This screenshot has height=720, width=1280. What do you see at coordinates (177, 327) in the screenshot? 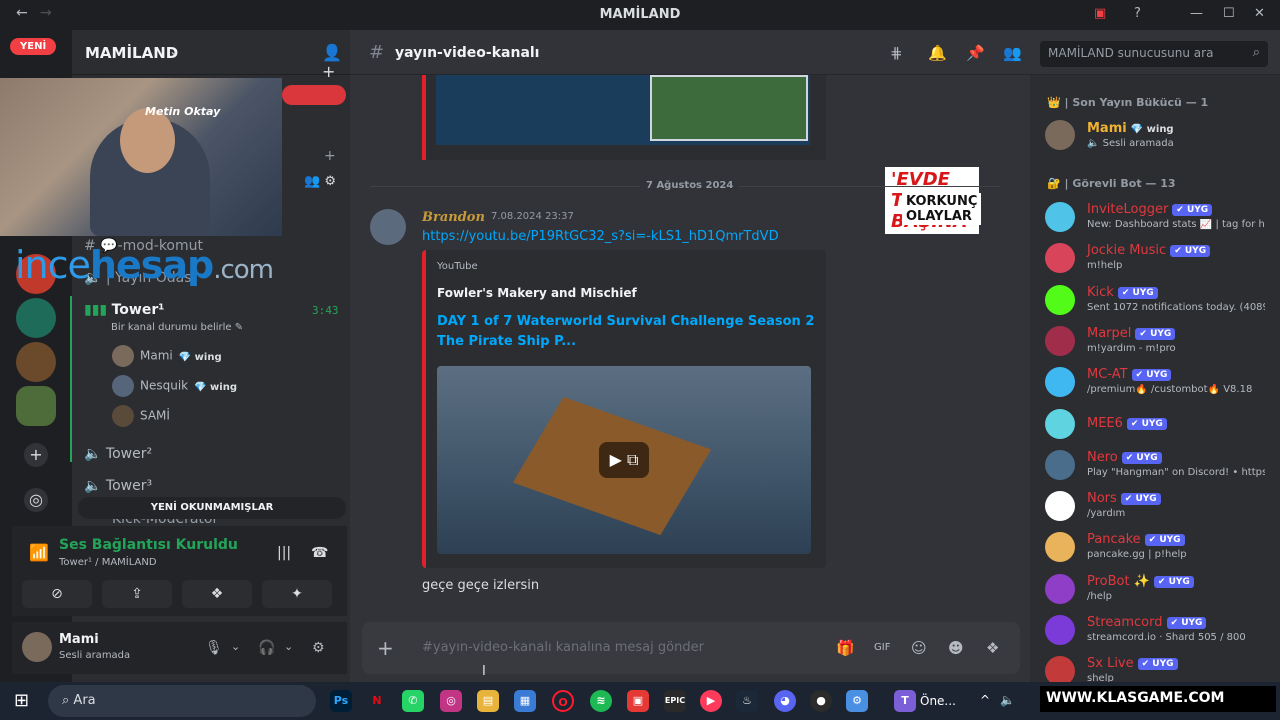
I see `channel-status: Bir kanal durumu belirle ✎` at bounding box center [177, 327].